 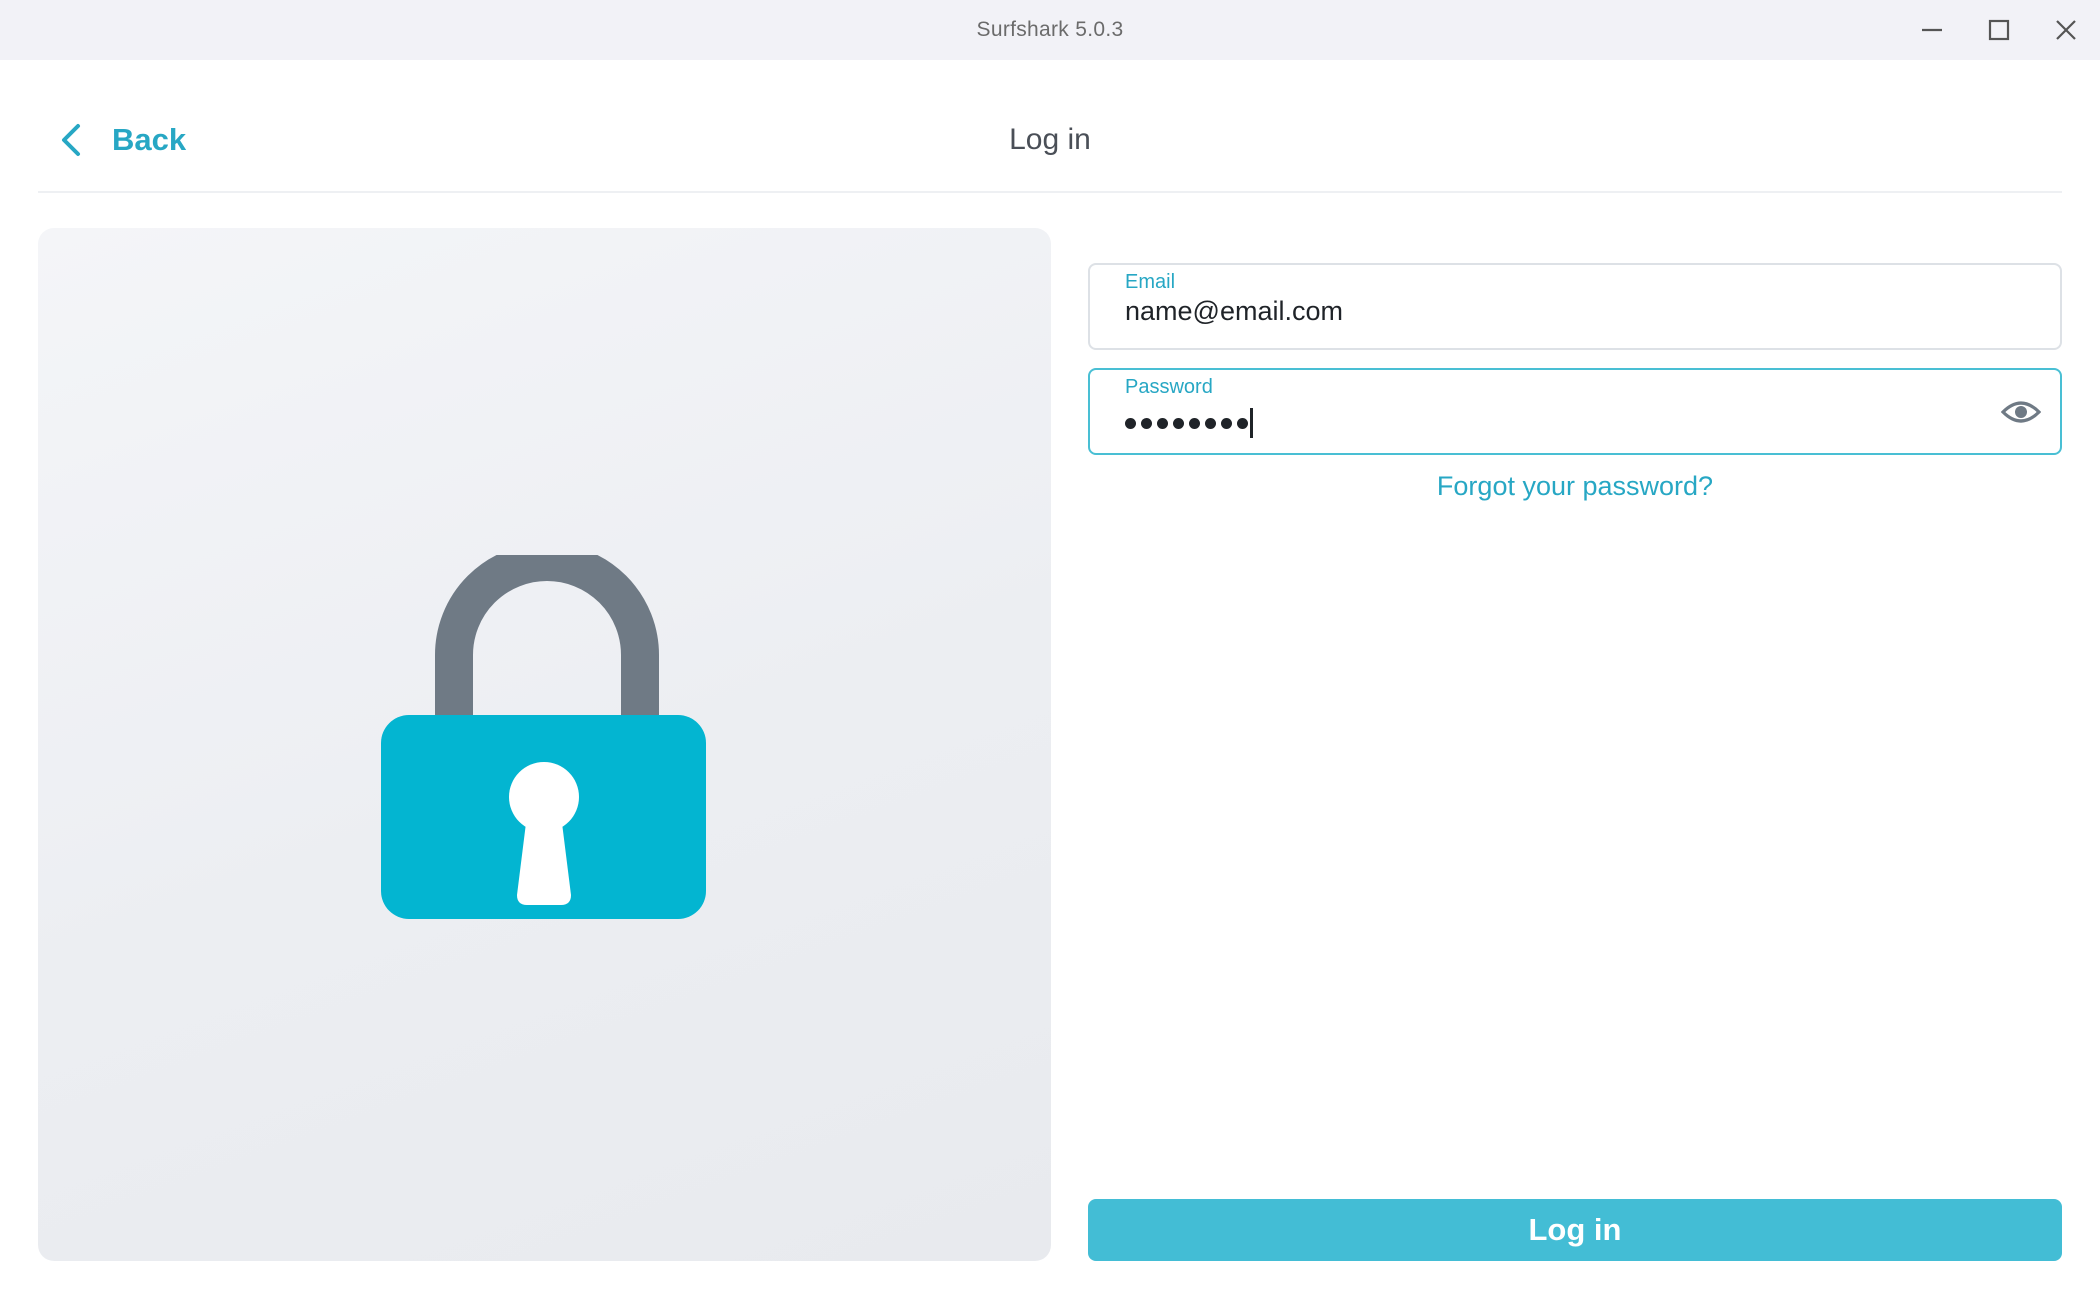 I want to click on padlock-icon, so click(x=543, y=737).